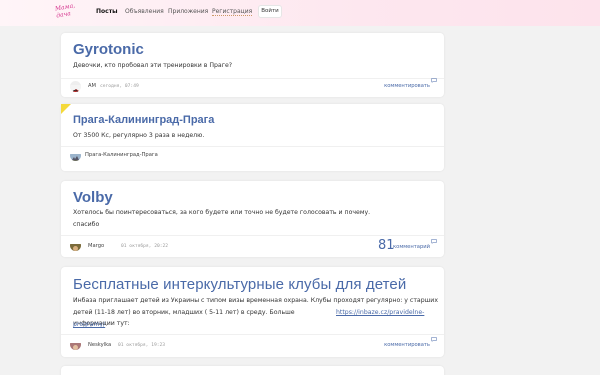  What do you see at coordinates (70, 13) in the screenshot?
I see `site-logo: Мама, дача` at bounding box center [70, 13].